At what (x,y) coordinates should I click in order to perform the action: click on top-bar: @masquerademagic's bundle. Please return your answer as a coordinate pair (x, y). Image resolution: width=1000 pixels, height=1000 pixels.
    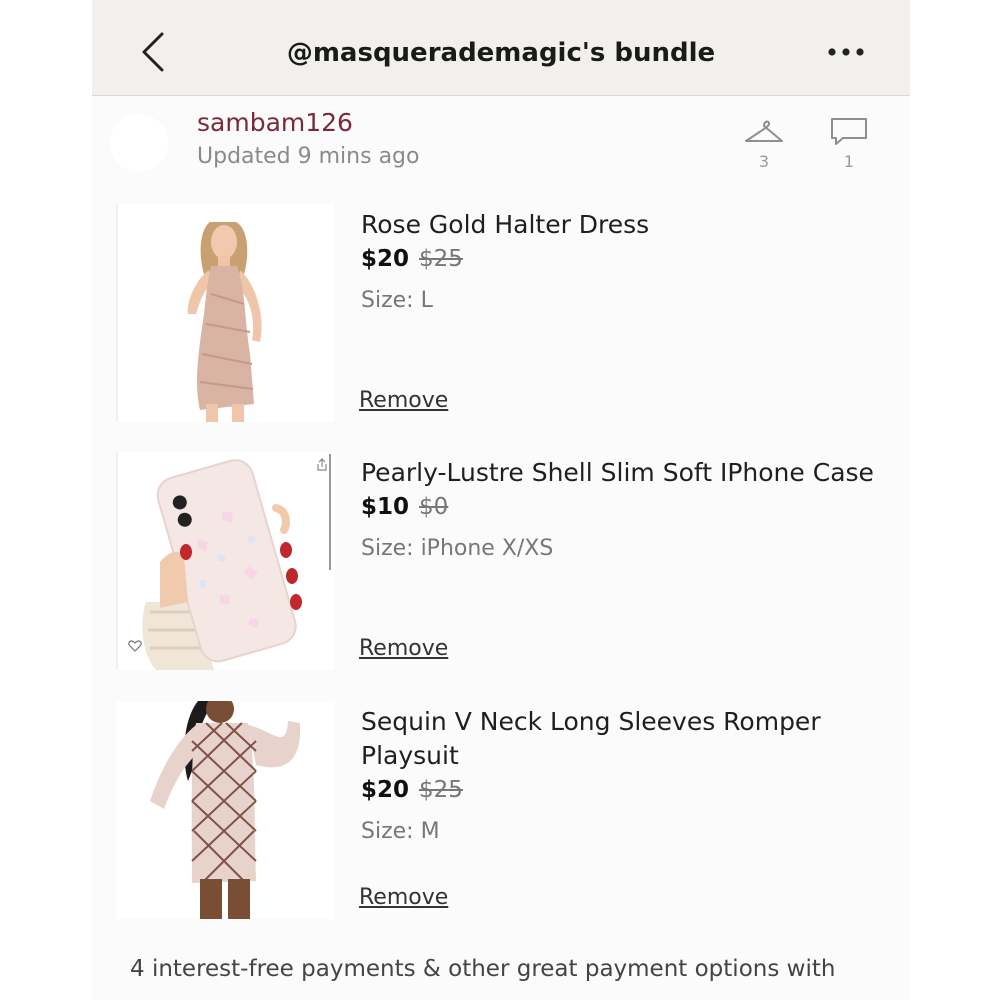
    Looking at the image, I should click on (501, 48).